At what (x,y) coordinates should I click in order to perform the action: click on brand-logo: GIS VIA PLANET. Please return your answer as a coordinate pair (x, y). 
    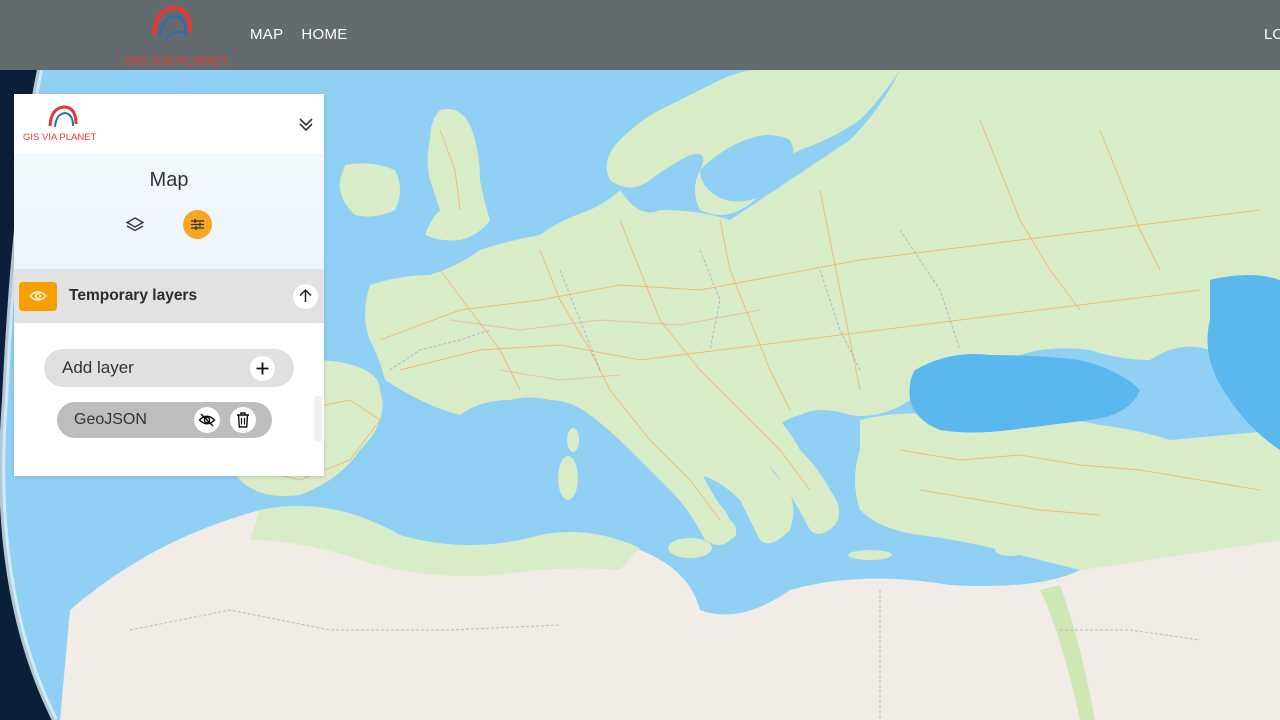
    Looking at the image, I should click on (175, 35).